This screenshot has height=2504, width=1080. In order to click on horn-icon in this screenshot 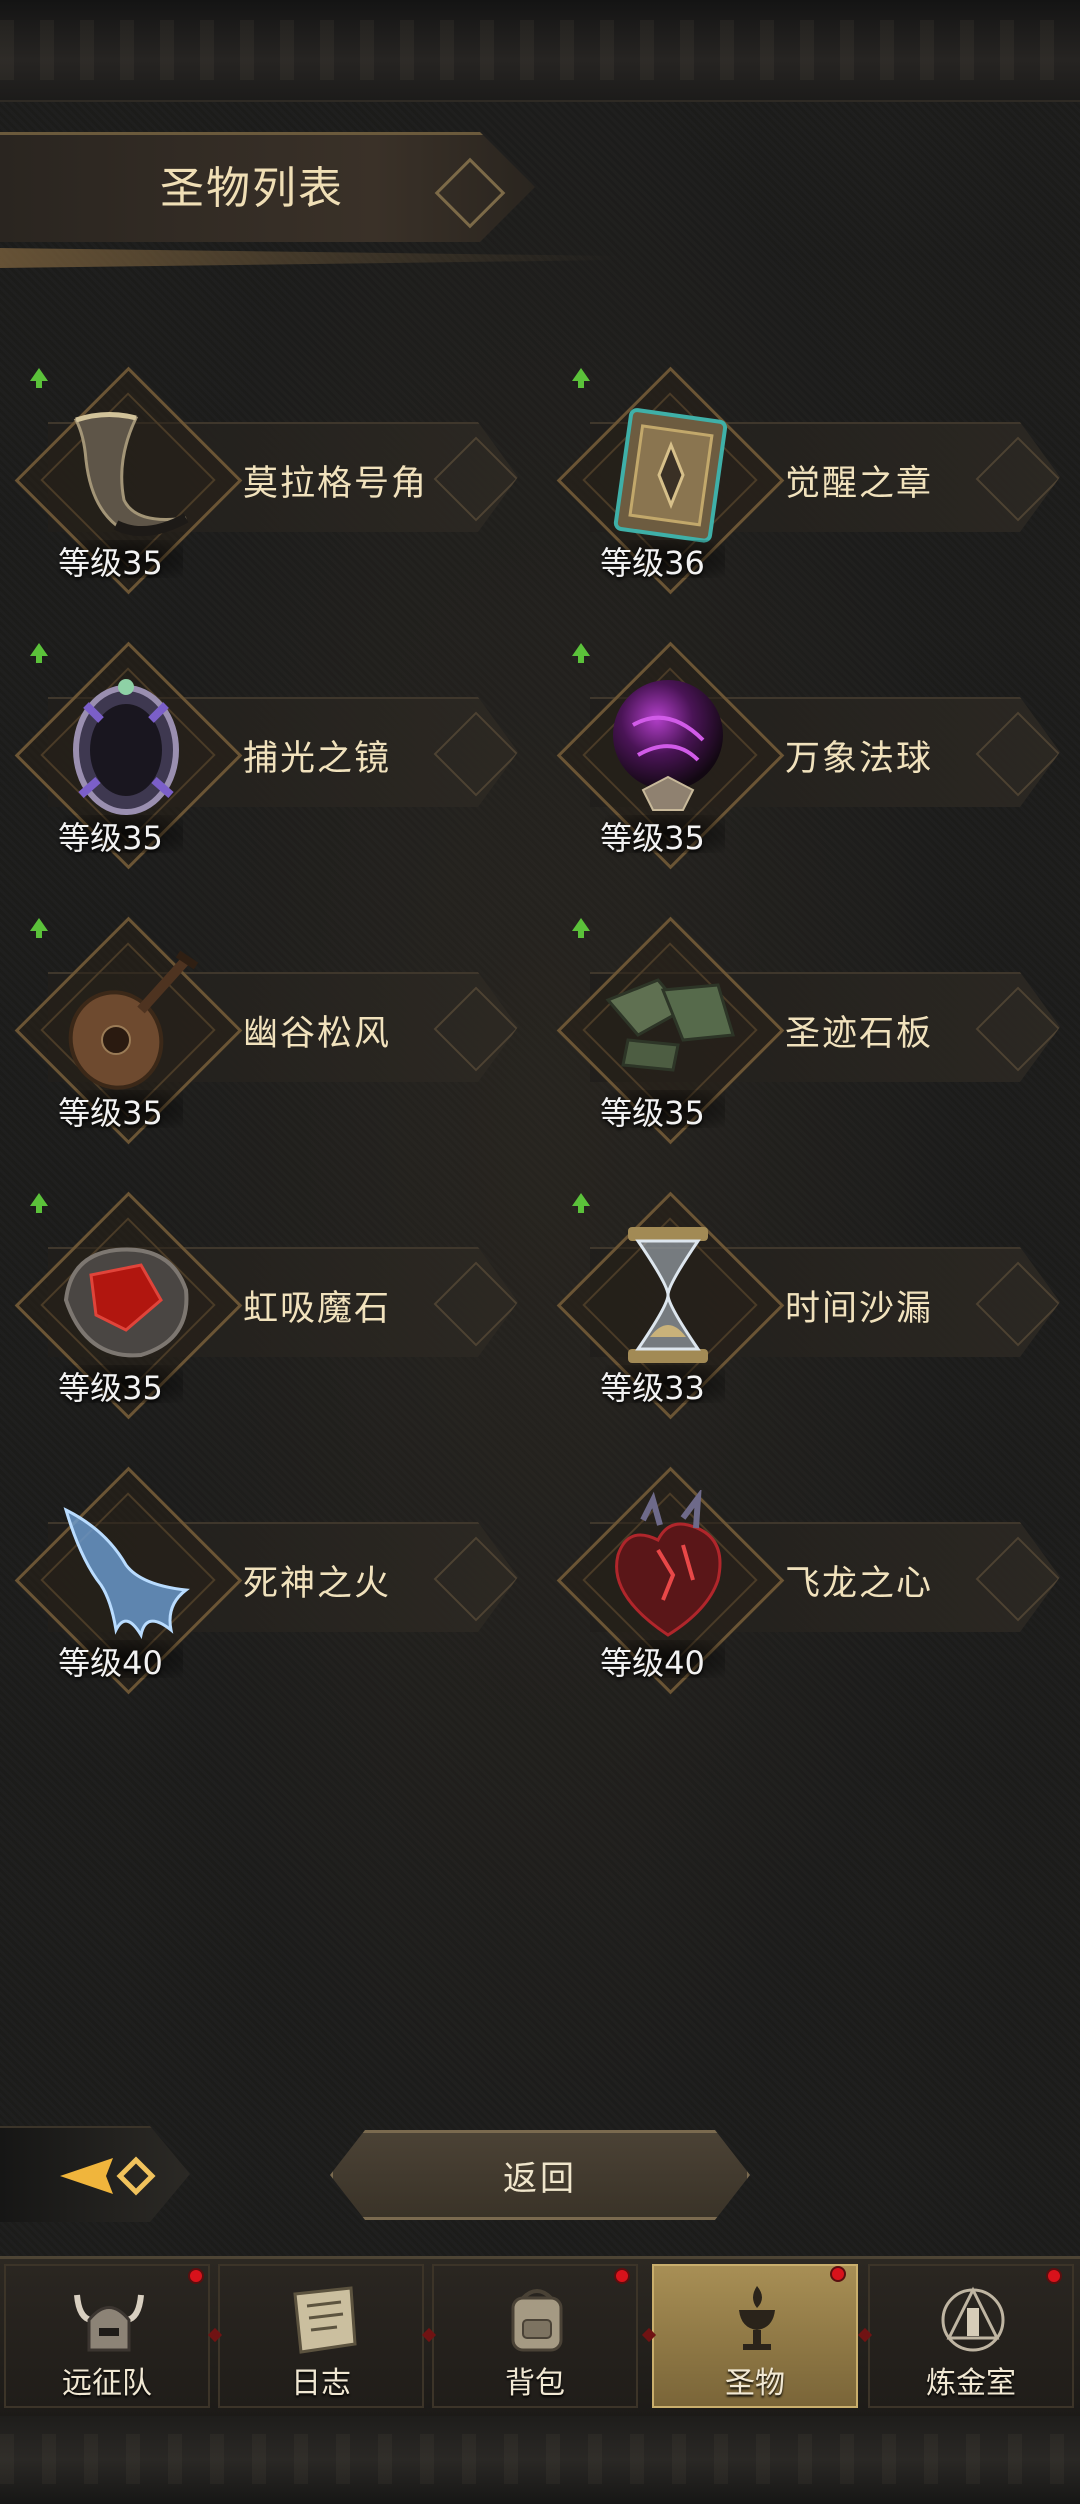, I will do `click(126, 470)`.